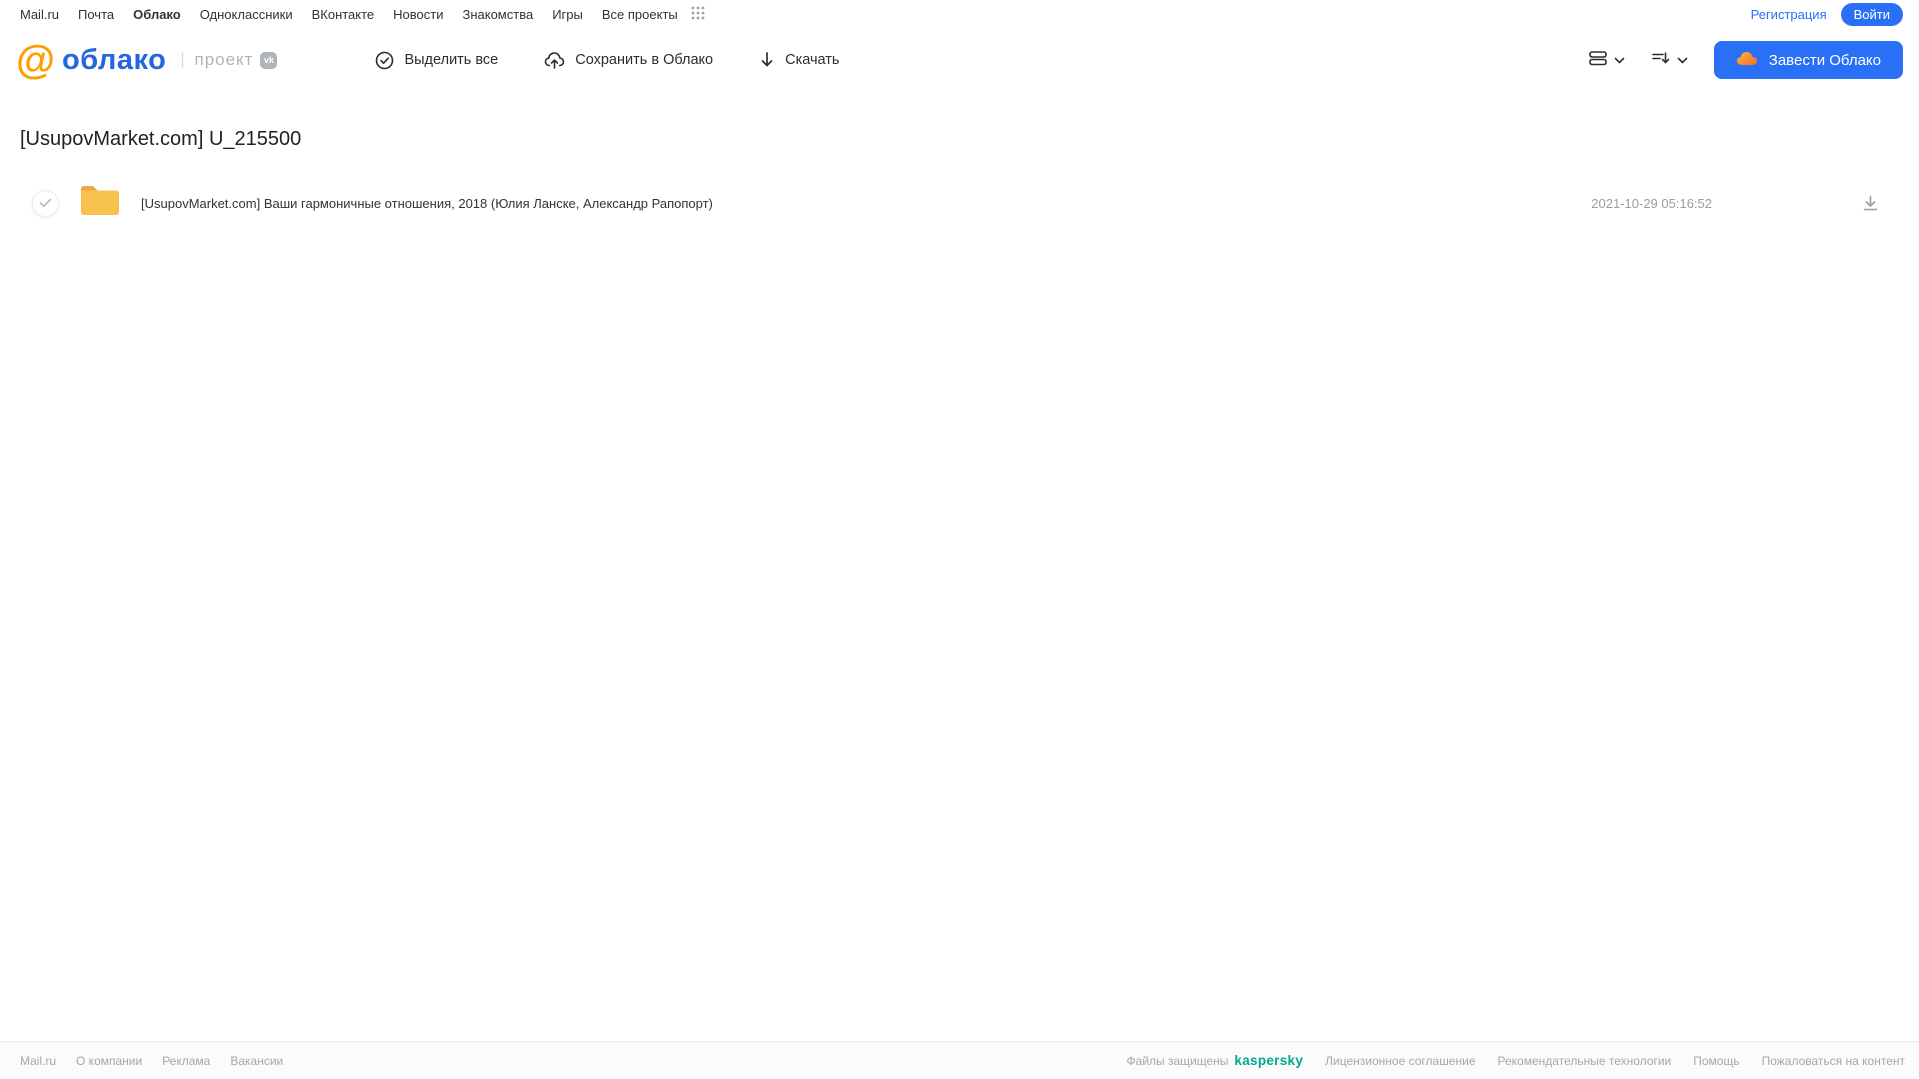 This screenshot has height=1079, width=1919. What do you see at coordinates (269, 60) in the screenshot?
I see `vk-badge-icon: vk` at bounding box center [269, 60].